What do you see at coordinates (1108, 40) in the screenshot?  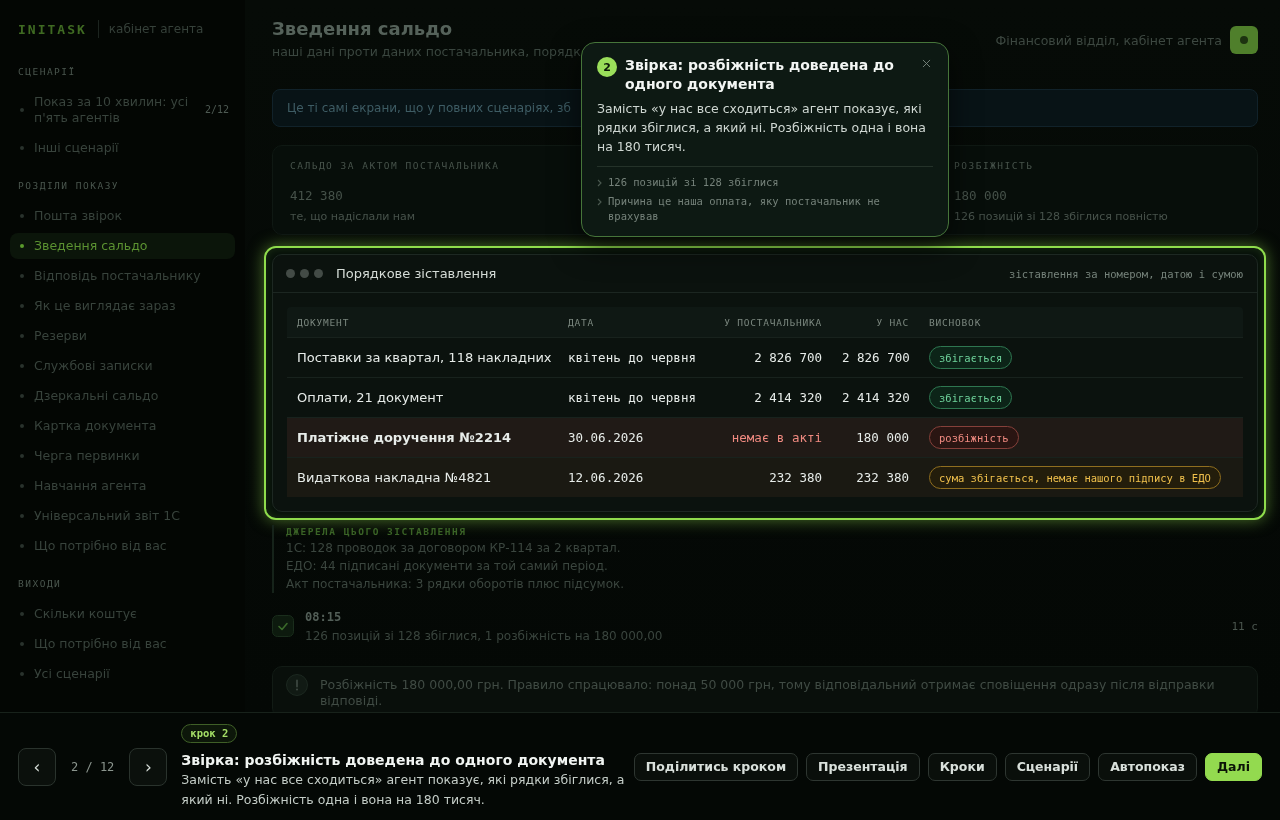 I see `department-label: Фінансовий відділ, кабінет агента` at bounding box center [1108, 40].